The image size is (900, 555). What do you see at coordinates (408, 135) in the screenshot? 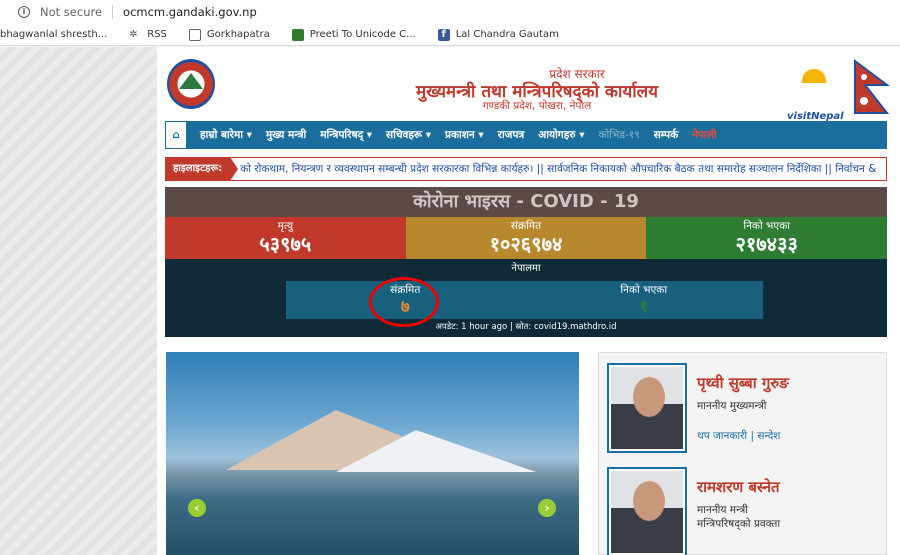
I see `nav-secretaries: सचिवहरू ▾` at bounding box center [408, 135].